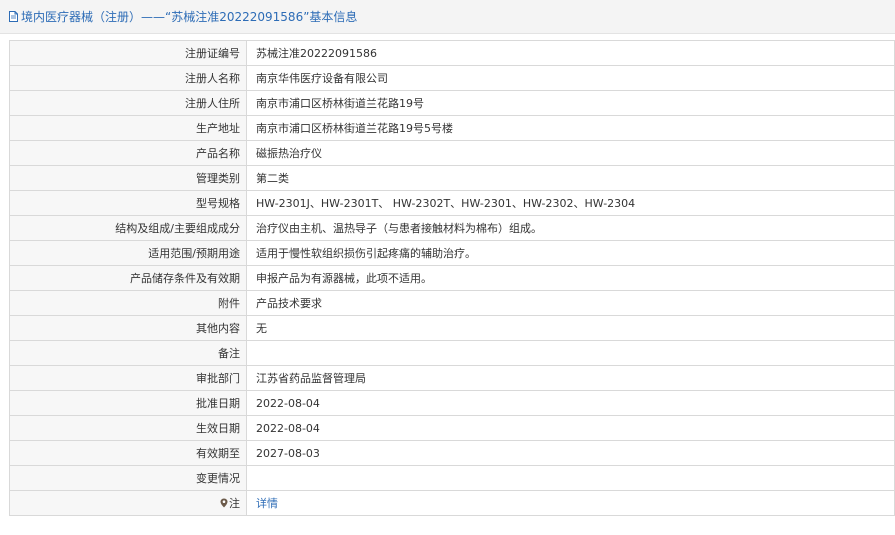  What do you see at coordinates (234, 503) in the screenshot?
I see `note-label: 注` at bounding box center [234, 503].